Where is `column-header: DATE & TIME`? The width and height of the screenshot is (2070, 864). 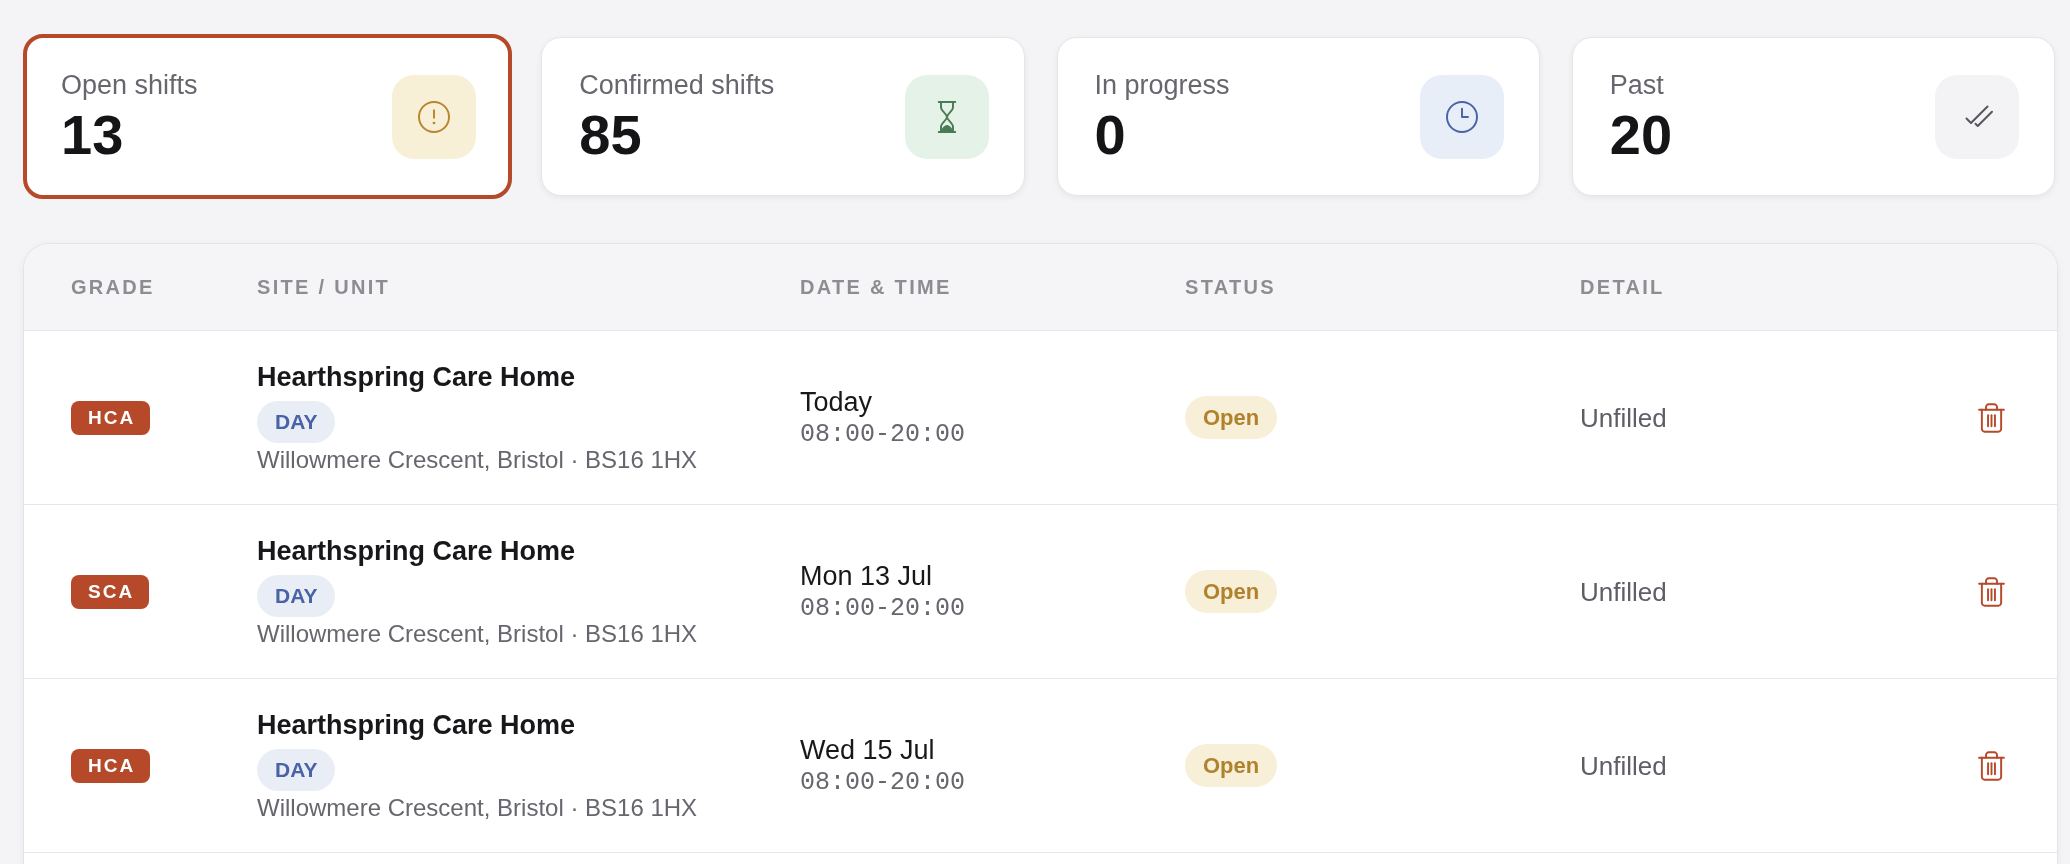 column-header: DATE & TIME is located at coordinates (876, 287).